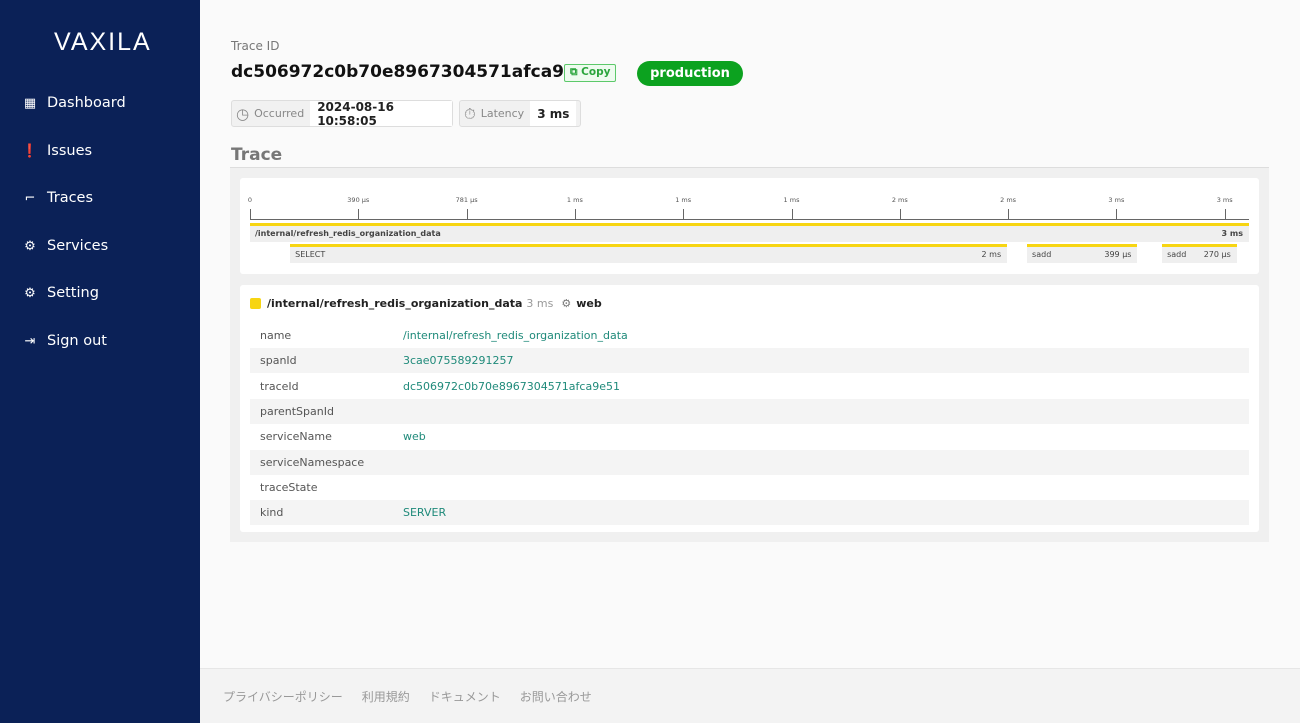 Image resolution: width=1300 pixels, height=723 pixels. What do you see at coordinates (255, 303) in the screenshot?
I see `span-color-swatch` at bounding box center [255, 303].